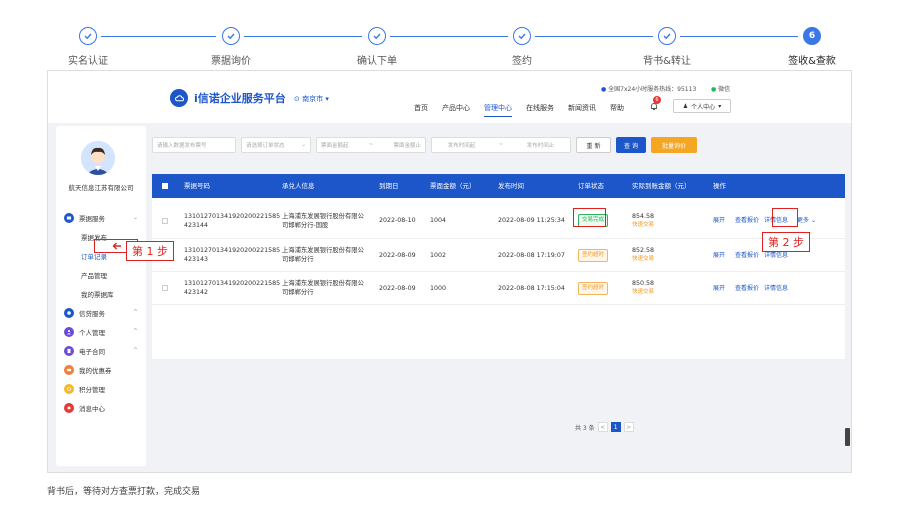 This screenshot has height=520, width=900. What do you see at coordinates (631, 145) in the screenshot?
I see `search-button: 查 询` at bounding box center [631, 145].